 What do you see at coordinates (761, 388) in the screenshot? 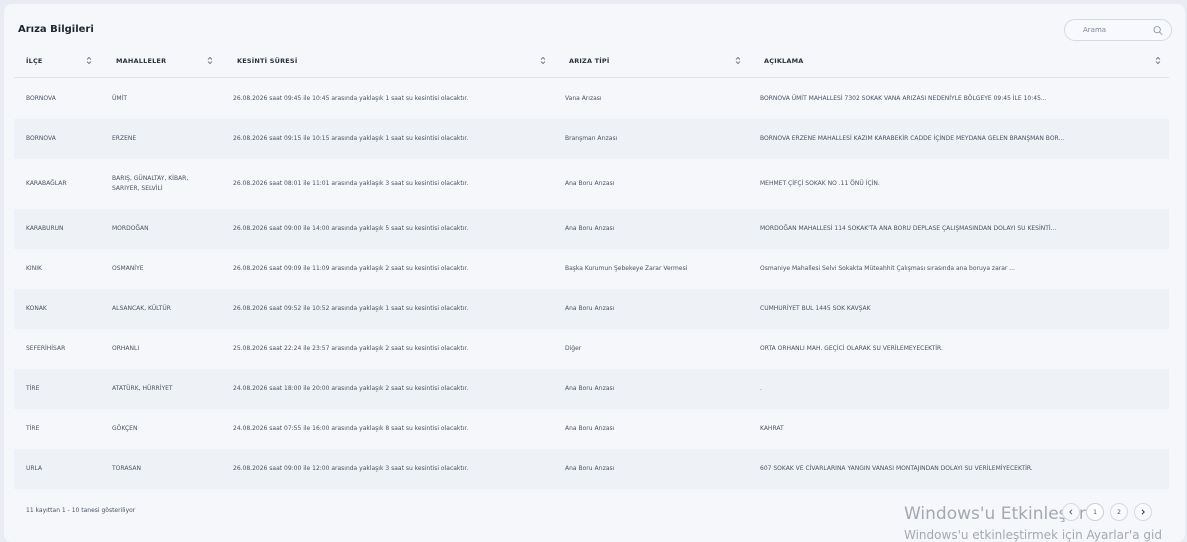
I see `cell-aciklama: .` at bounding box center [761, 388].